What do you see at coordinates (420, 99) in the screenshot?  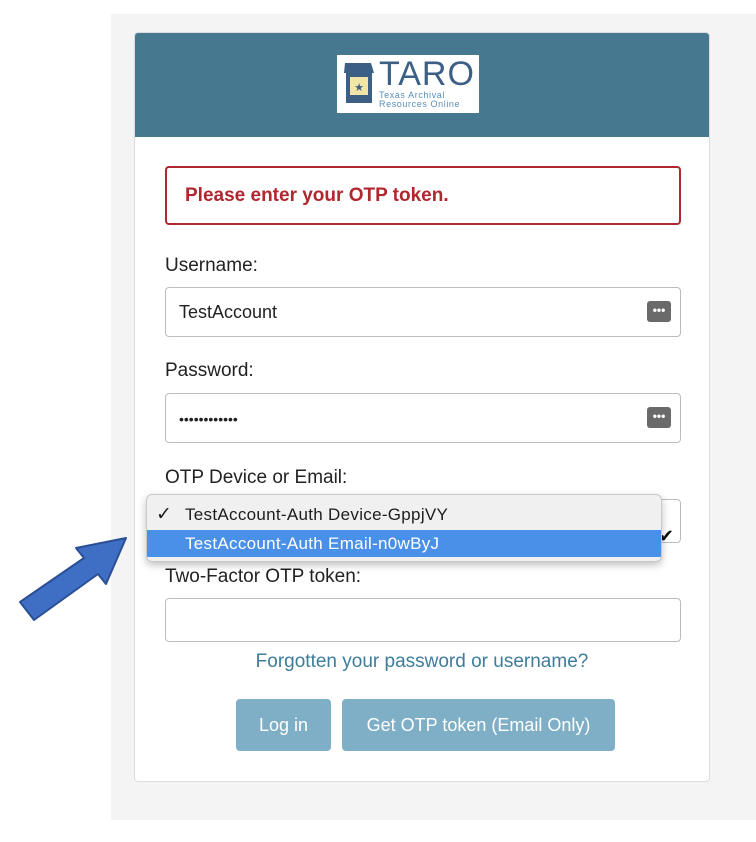 I see `logo-subtitle: Texas Archival Resources Online` at bounding box center [420, 99].